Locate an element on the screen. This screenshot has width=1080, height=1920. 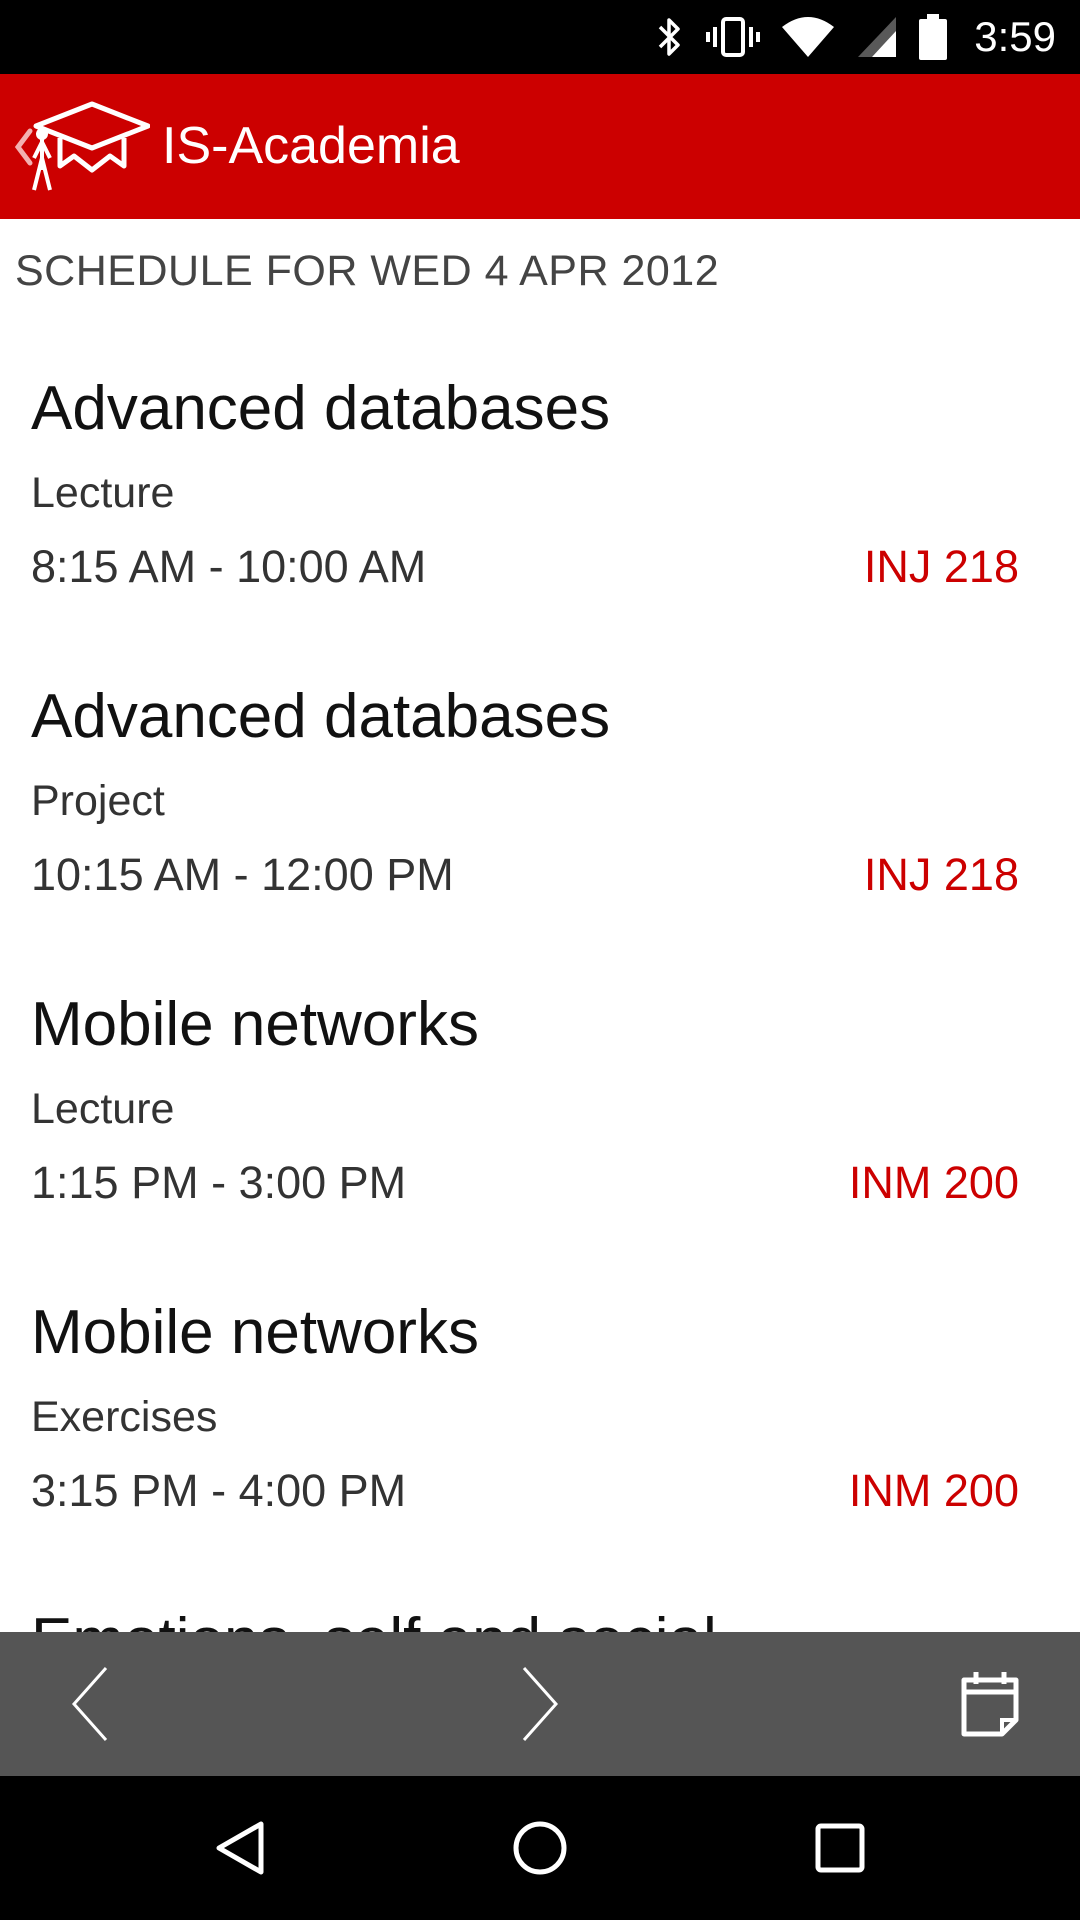
cell-signal-icon is located at coordinates (877, 37).